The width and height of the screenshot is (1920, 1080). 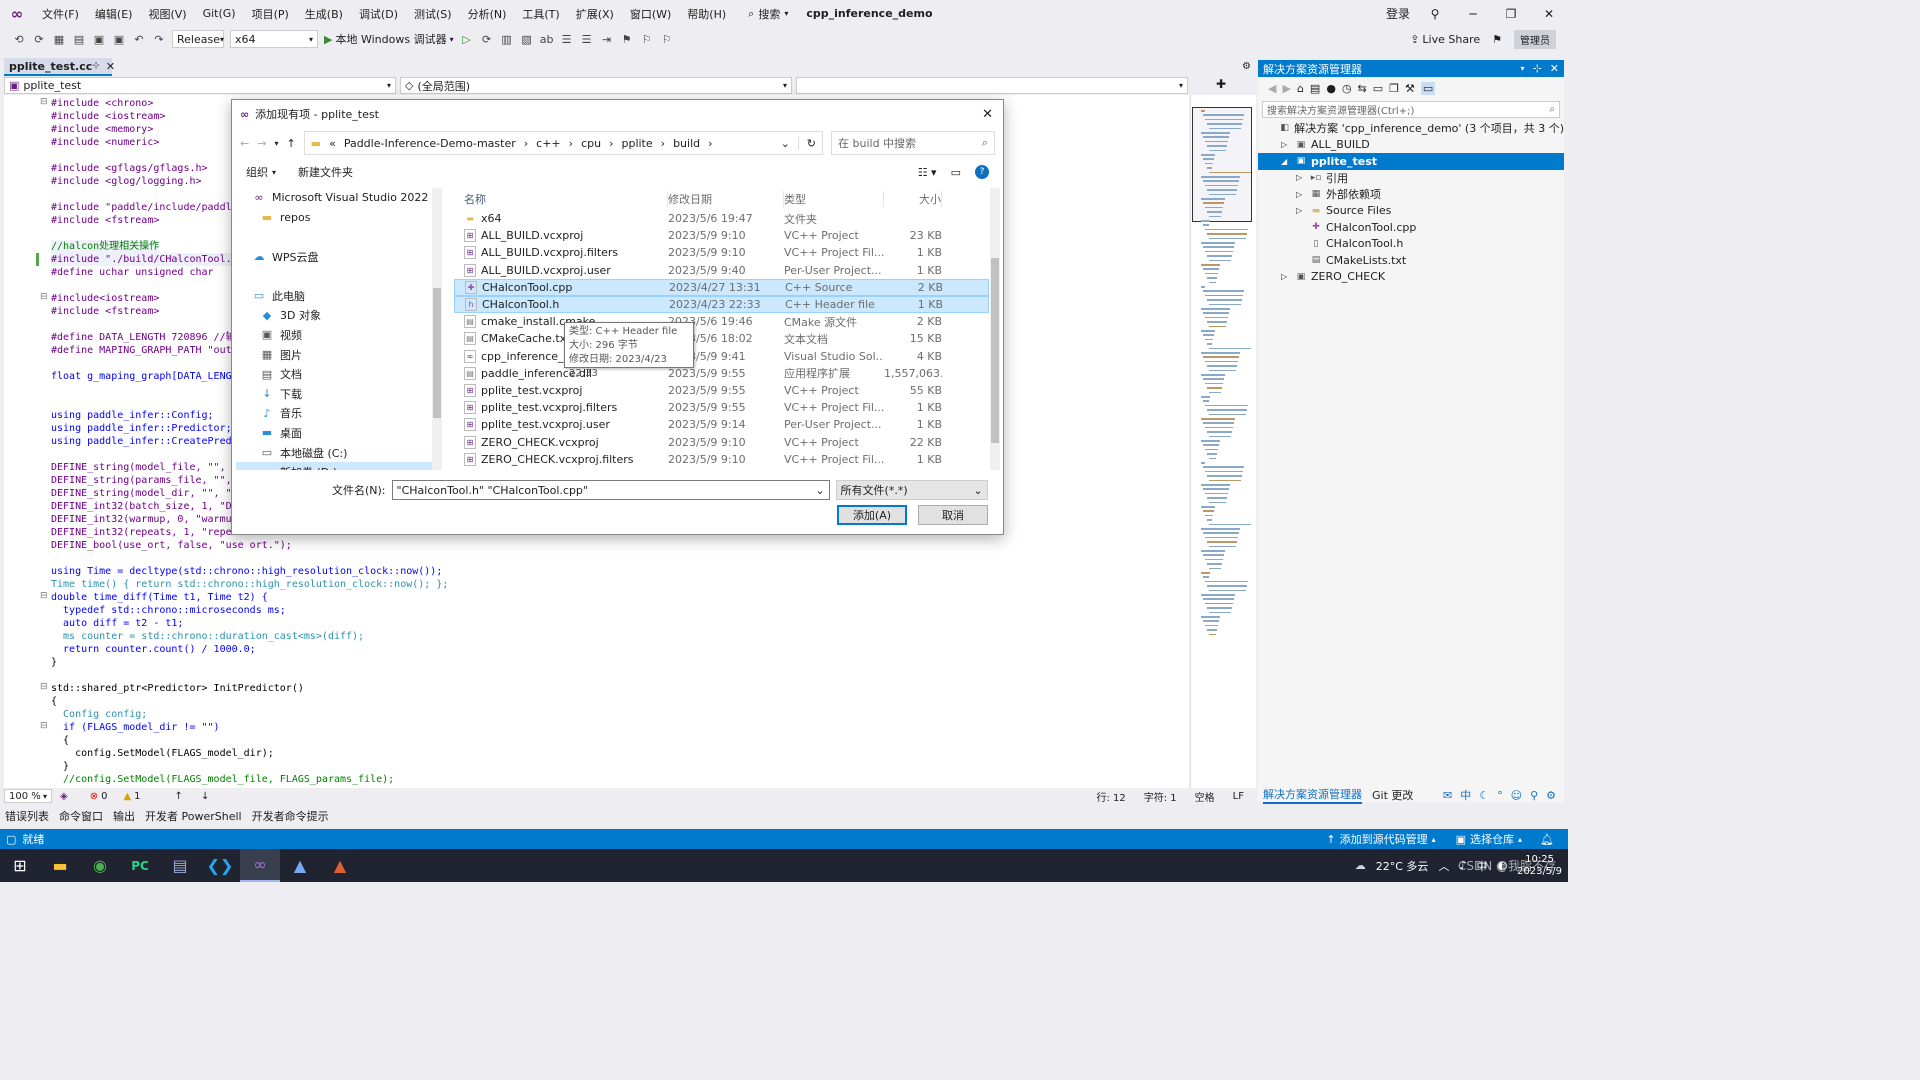 I want to click on down-arrow-icon: ↓, so click(x=205, y=796).